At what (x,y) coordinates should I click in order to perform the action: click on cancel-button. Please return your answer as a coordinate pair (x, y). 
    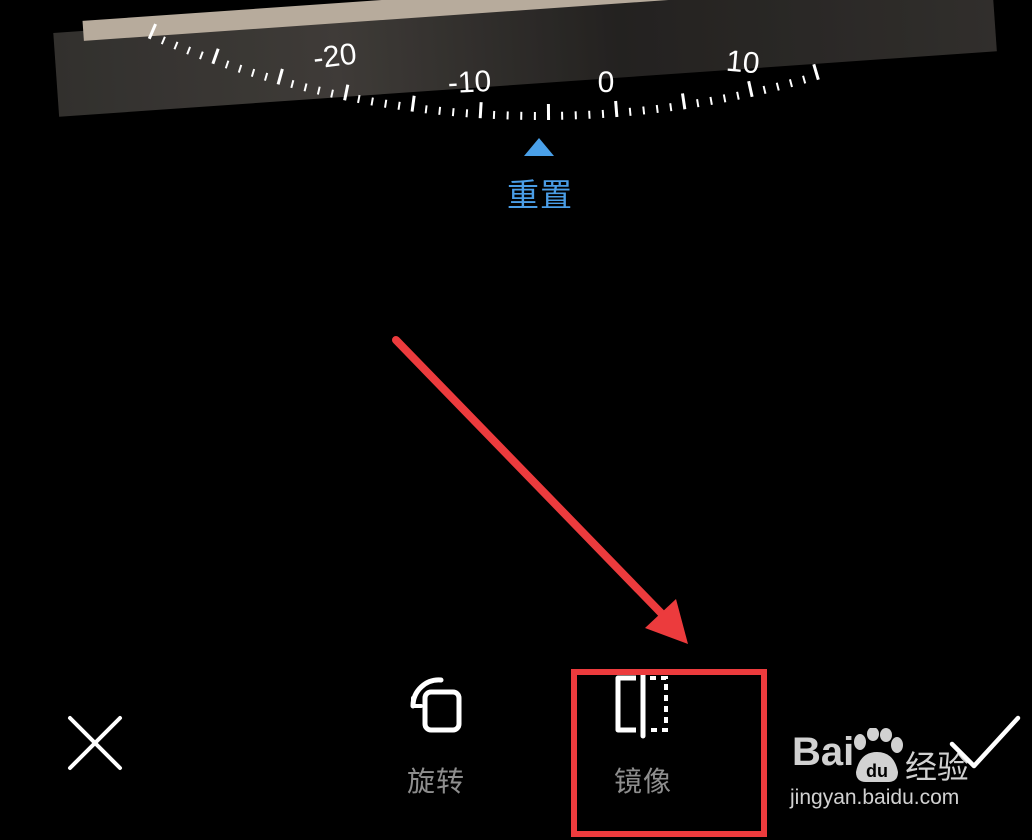
    Looking at the image, I should click on (95, 743).